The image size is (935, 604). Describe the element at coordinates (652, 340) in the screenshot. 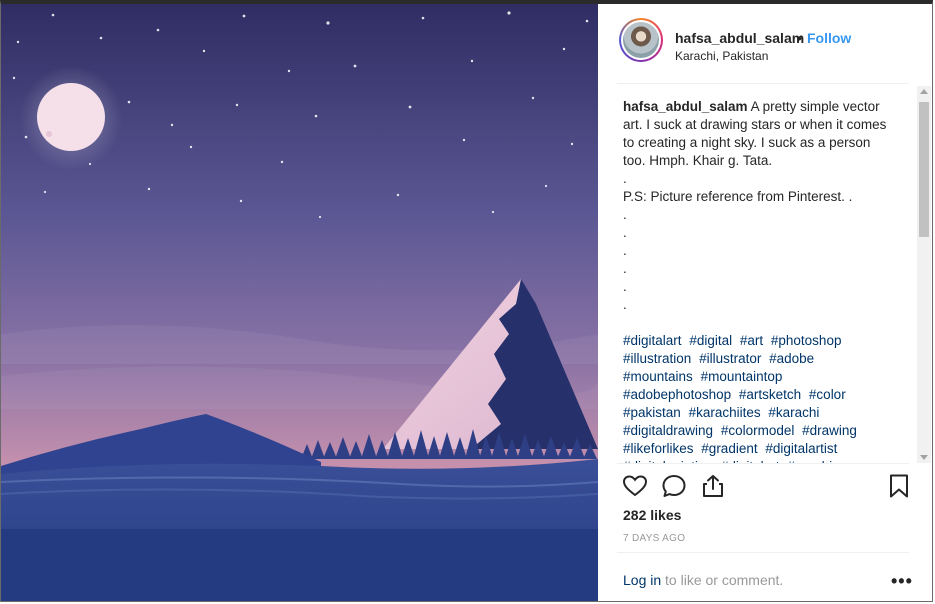

I see `hashtag-link: #digitalart` at that location.